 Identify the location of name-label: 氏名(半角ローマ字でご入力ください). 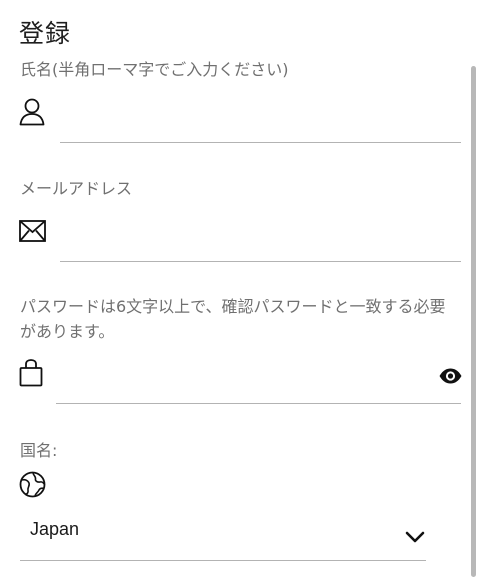
(154, 69).